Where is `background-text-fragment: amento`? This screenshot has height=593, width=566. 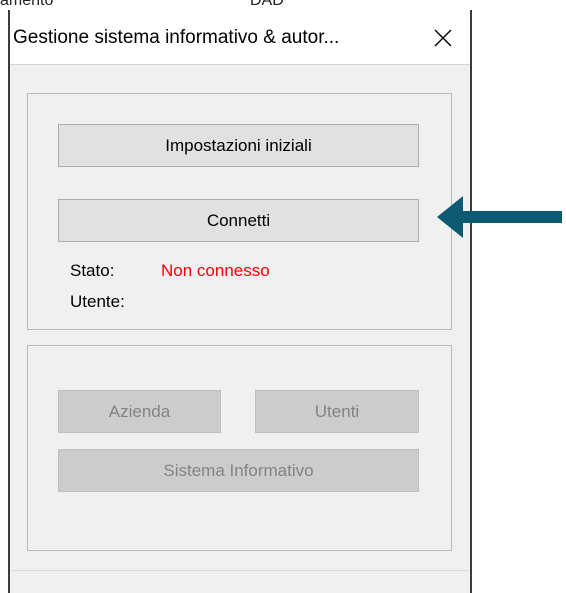 background-text-fragment: amento is located at coordinates (45, 3).